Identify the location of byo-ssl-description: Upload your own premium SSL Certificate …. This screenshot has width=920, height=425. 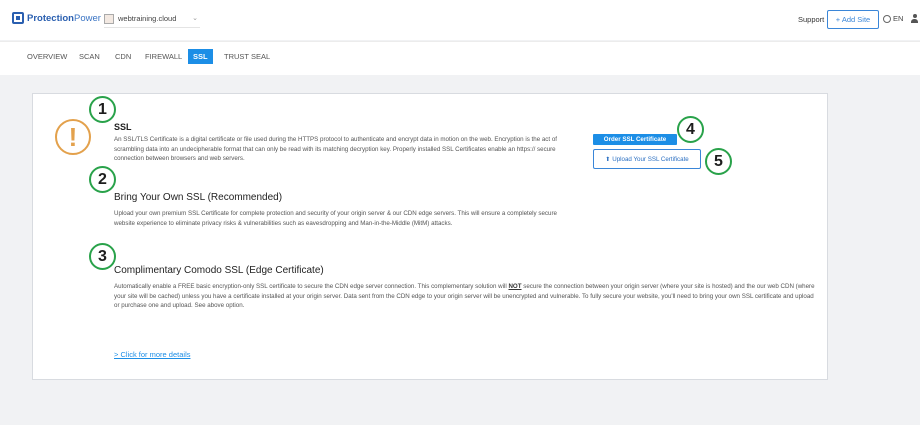
(335, 218).